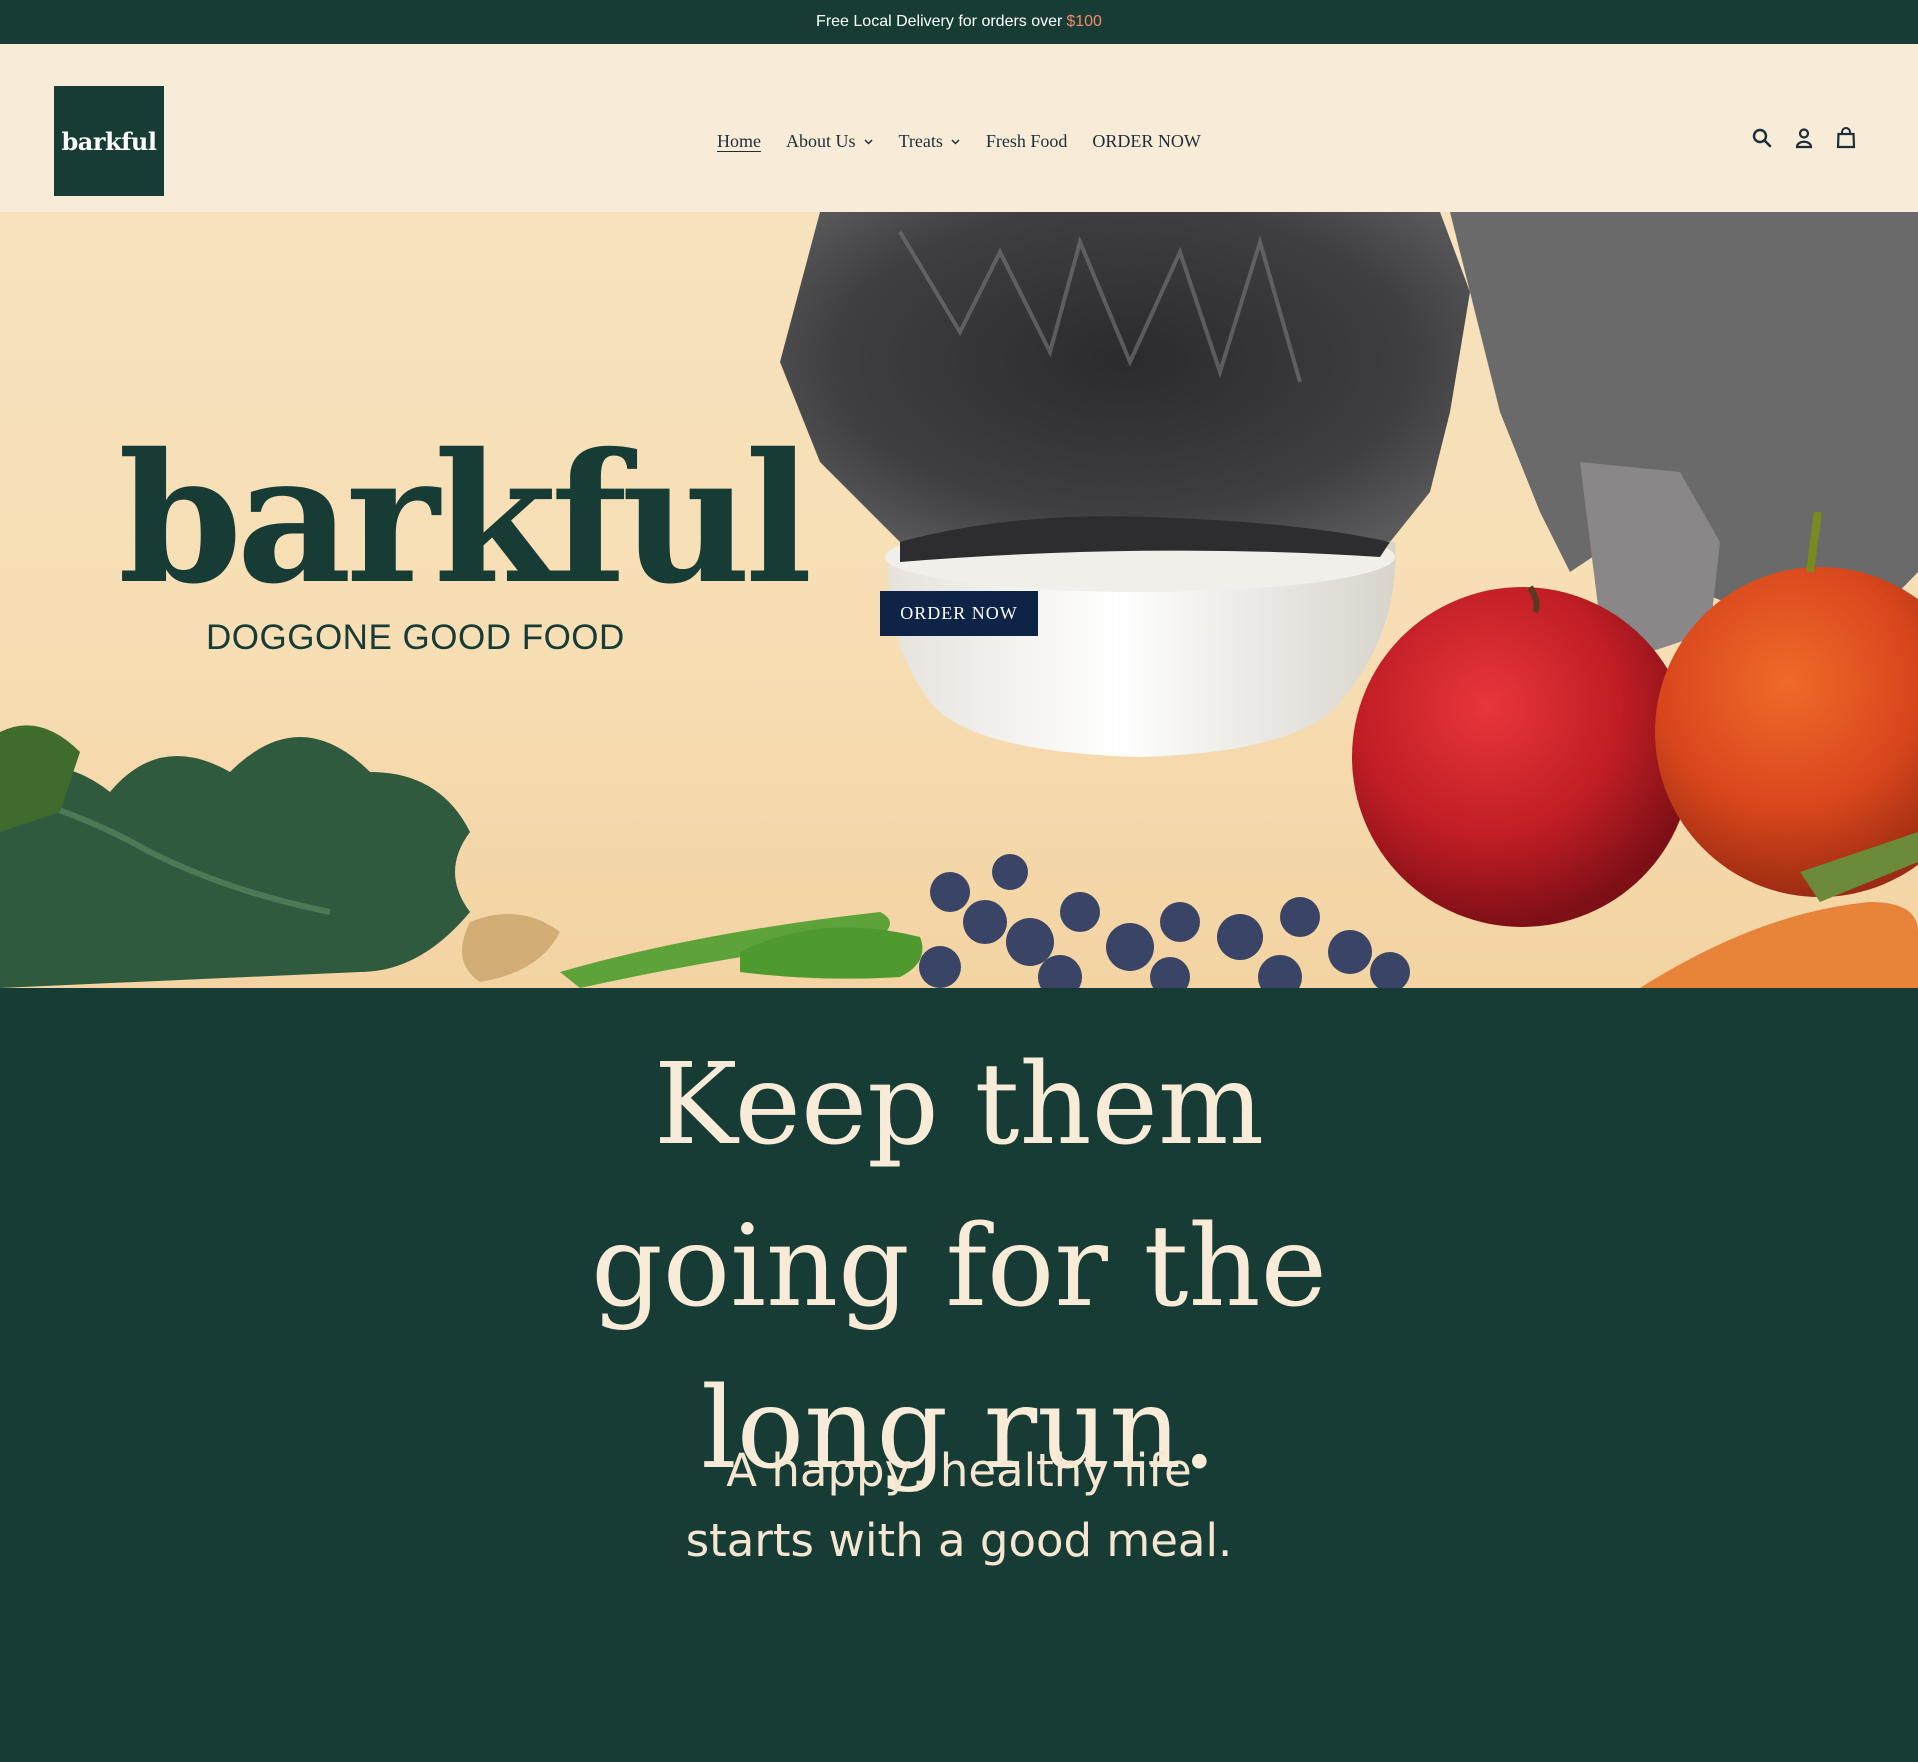  Describe the element at coordinates (939, 21) in the screenshot. I see `announcement-text: Free Local Delivery for orders over` at that location.